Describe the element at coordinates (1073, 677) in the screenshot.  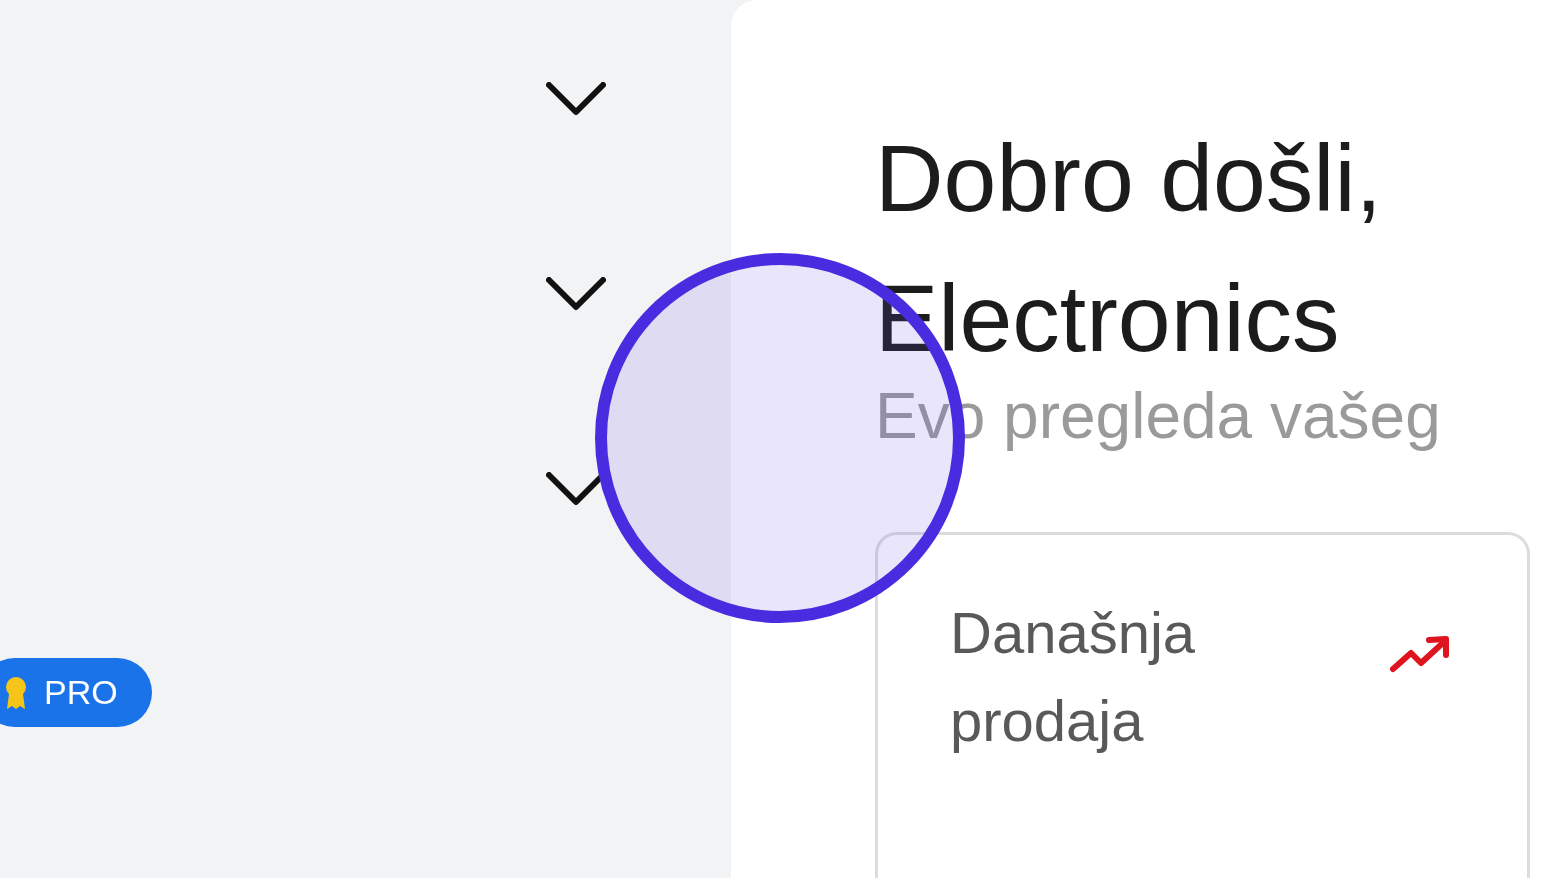
I see `card-label: Današnja prodaja` at that location.